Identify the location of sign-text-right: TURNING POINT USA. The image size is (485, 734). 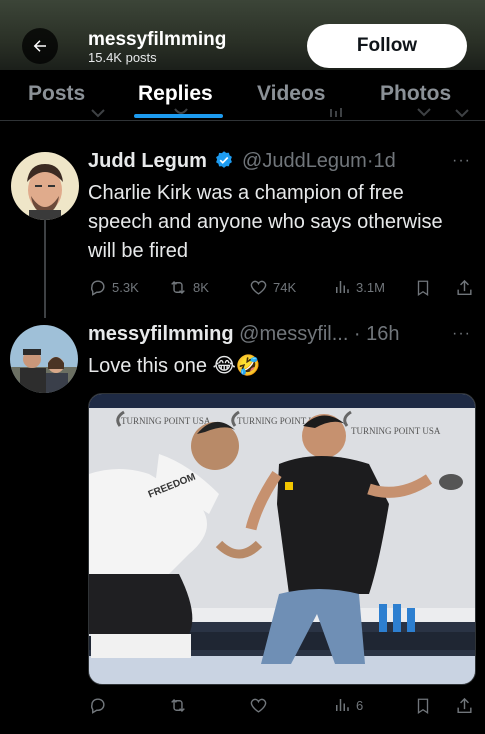
(396, 431).